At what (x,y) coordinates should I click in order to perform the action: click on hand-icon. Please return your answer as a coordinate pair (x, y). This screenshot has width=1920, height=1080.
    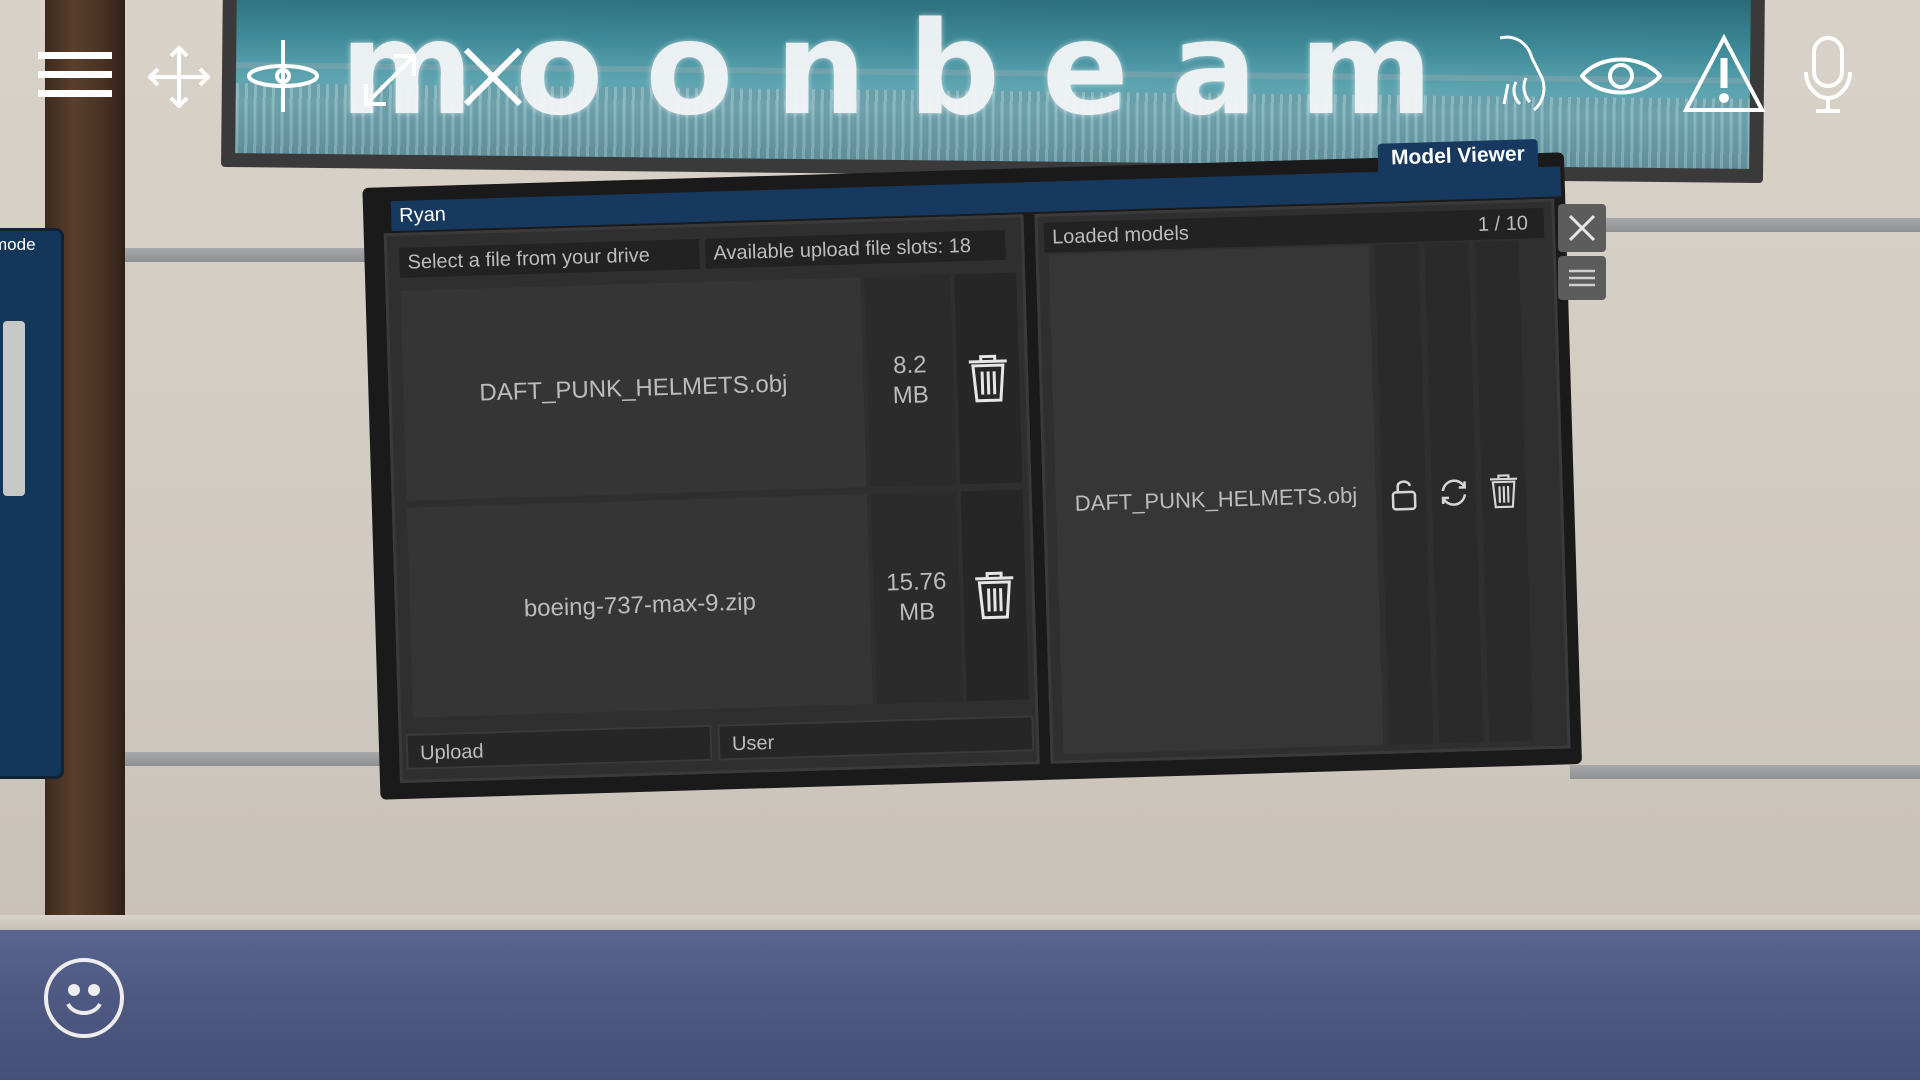
    Looking at the image, I should click on (1521, 73).